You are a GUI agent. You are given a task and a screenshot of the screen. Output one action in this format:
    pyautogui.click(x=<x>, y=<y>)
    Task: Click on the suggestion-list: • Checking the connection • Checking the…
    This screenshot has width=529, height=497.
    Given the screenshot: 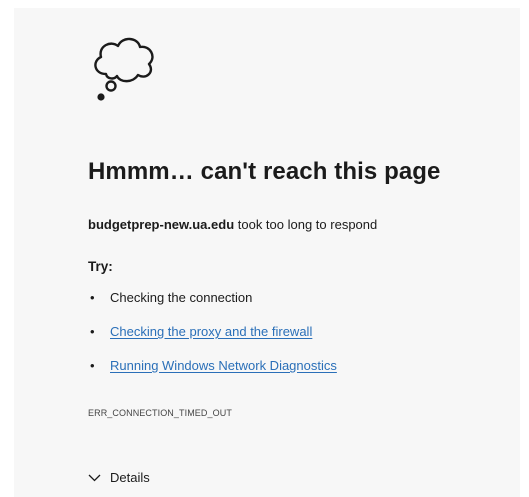 What is the action you would take?
    pyautogui.click(x=212, y=341)
    